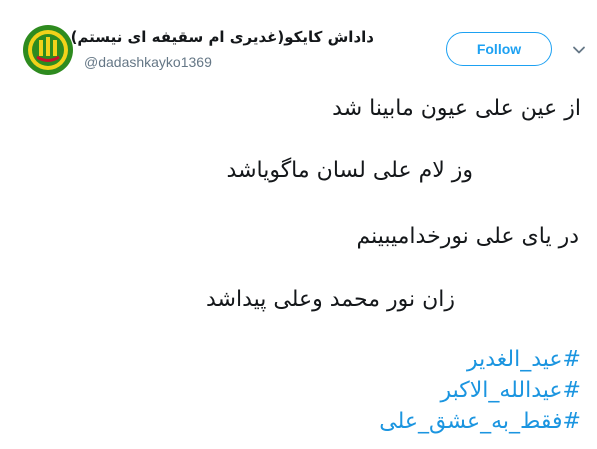  Describe the element at coordinates (499, 49) in the screenshot. I see `follow-button: Follow` at that location.